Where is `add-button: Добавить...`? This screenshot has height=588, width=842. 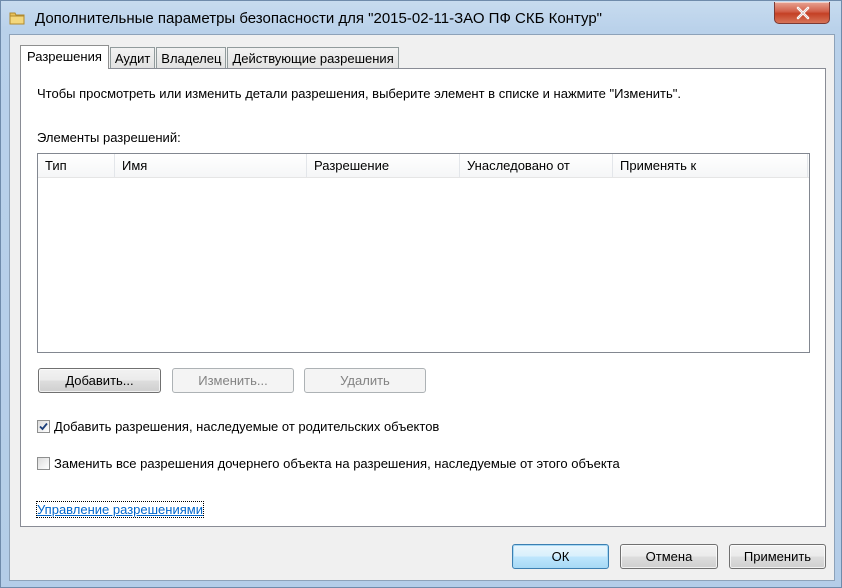
add-button: Добавить... is located at coordinates (99, 380).